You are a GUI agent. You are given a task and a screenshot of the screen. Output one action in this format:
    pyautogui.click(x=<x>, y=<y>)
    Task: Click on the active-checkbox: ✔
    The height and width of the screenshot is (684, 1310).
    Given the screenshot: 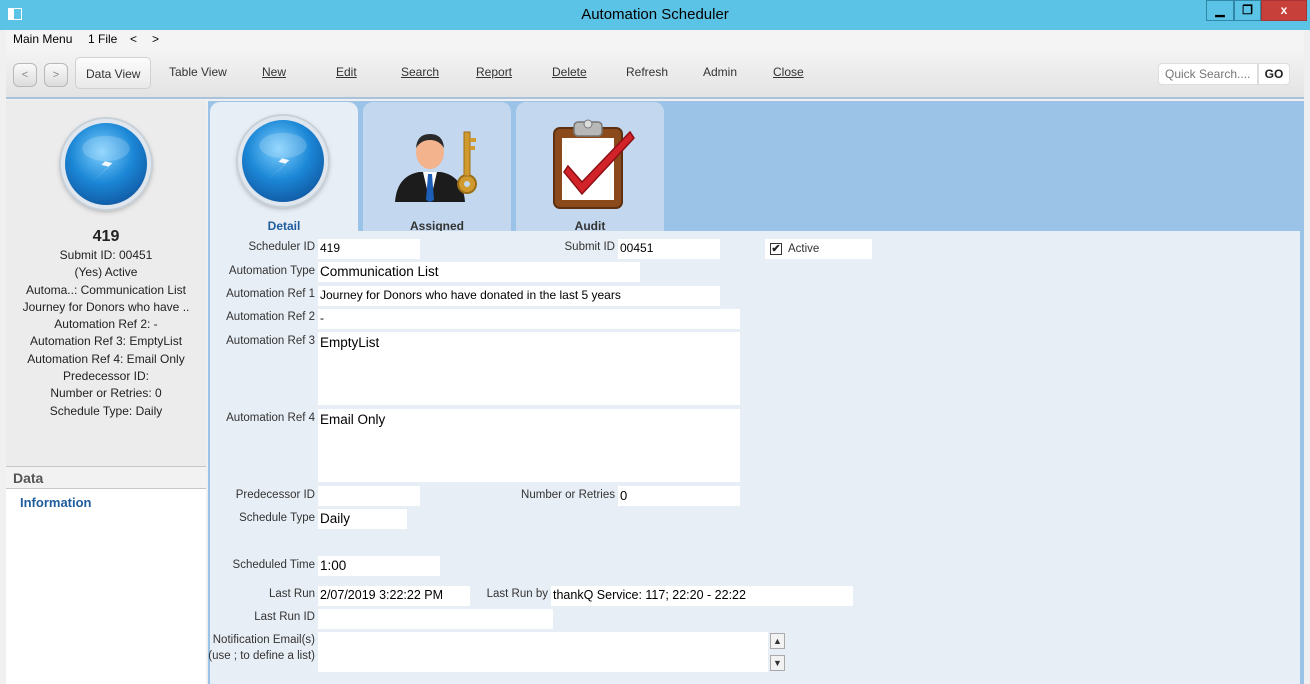 What is the action you would take?
    pyautogui.click(x=776, y=249)
    